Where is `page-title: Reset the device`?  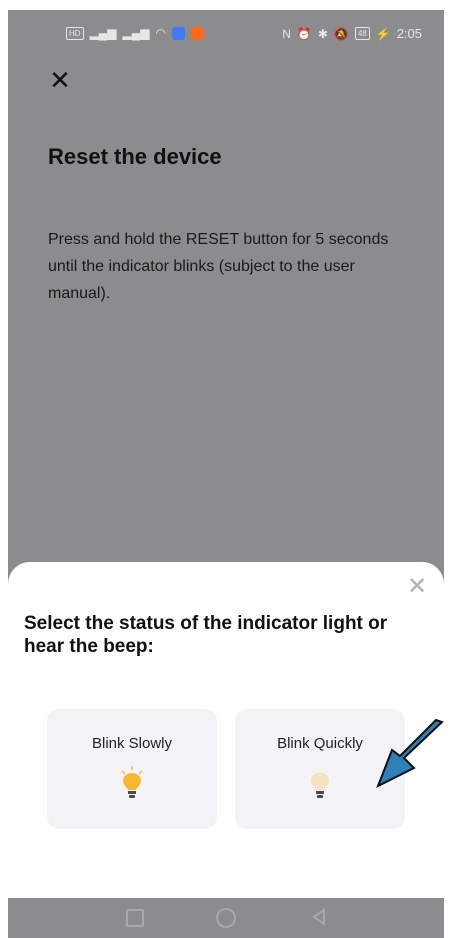 page-title: Reset the device is located at coordinates (135, 156).